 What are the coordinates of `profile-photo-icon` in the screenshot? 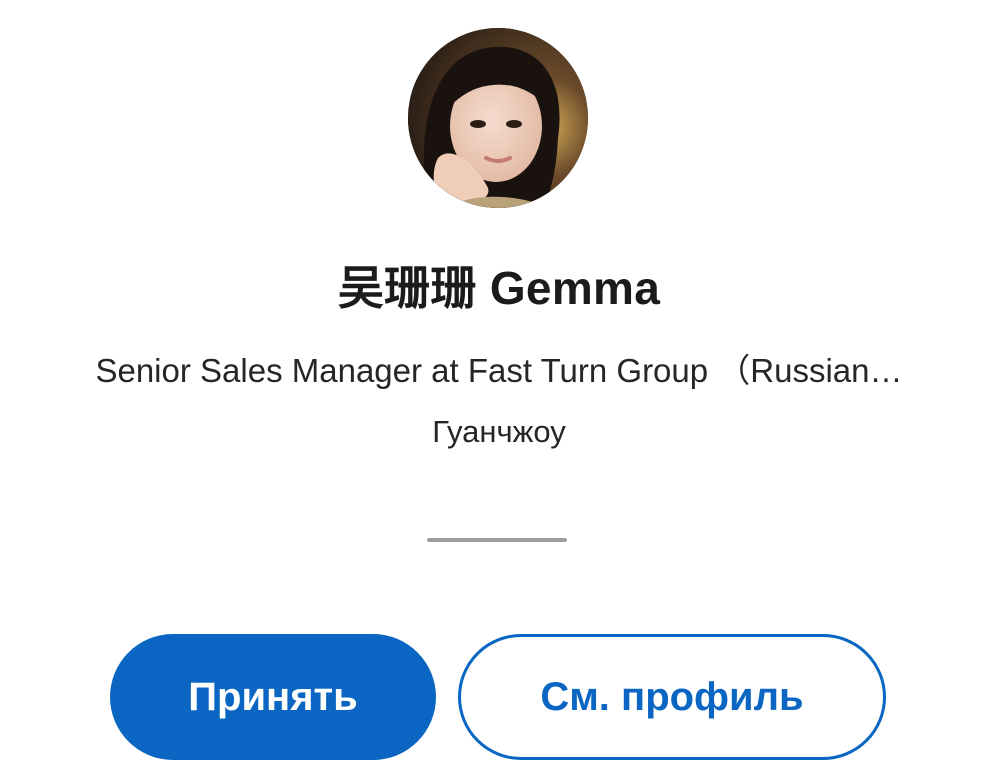 It's located at (498, 118).